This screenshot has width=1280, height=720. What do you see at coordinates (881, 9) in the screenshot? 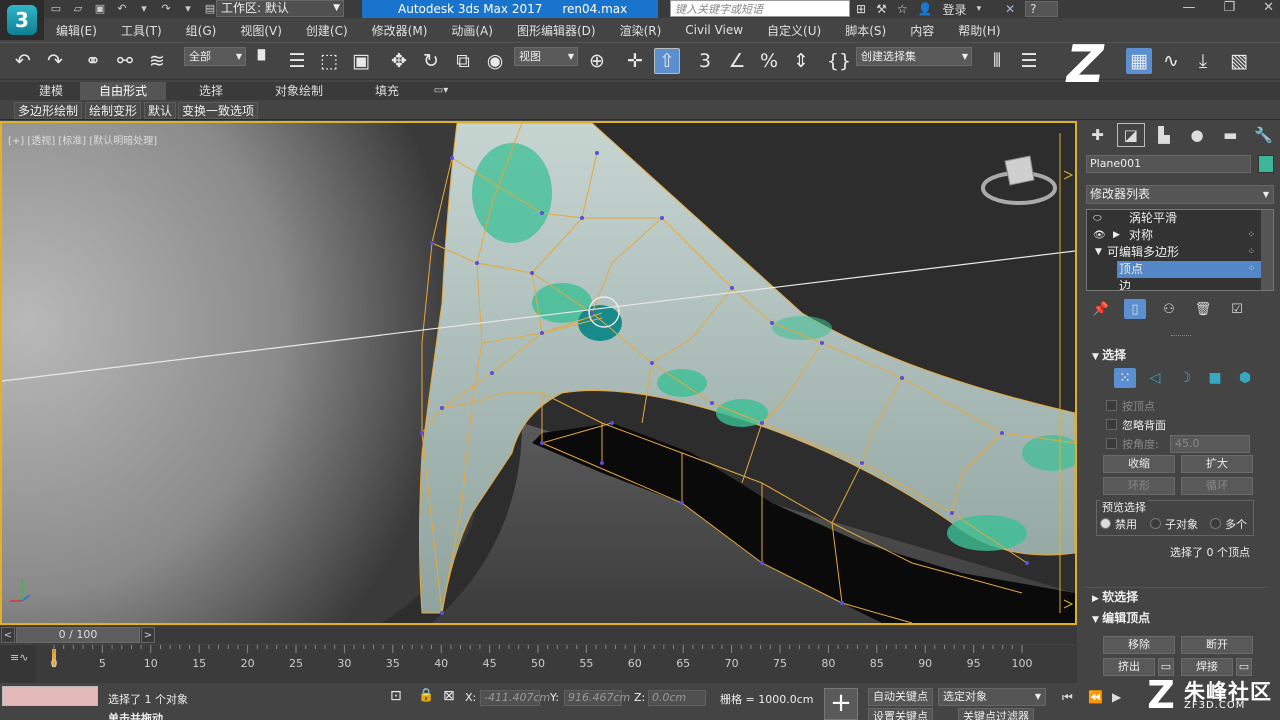
I see `exchange-icon: ⚒` at bounding box center [881, 9].